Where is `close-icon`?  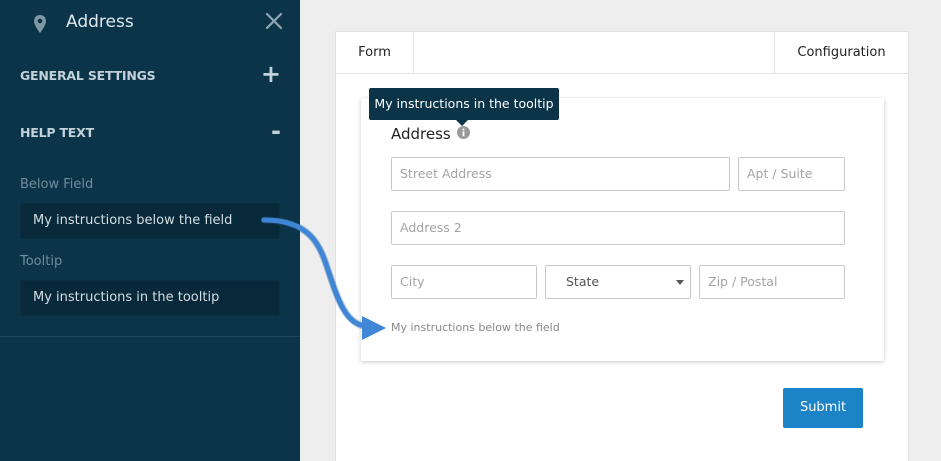
close-icon is located at coordinates (274, 21).